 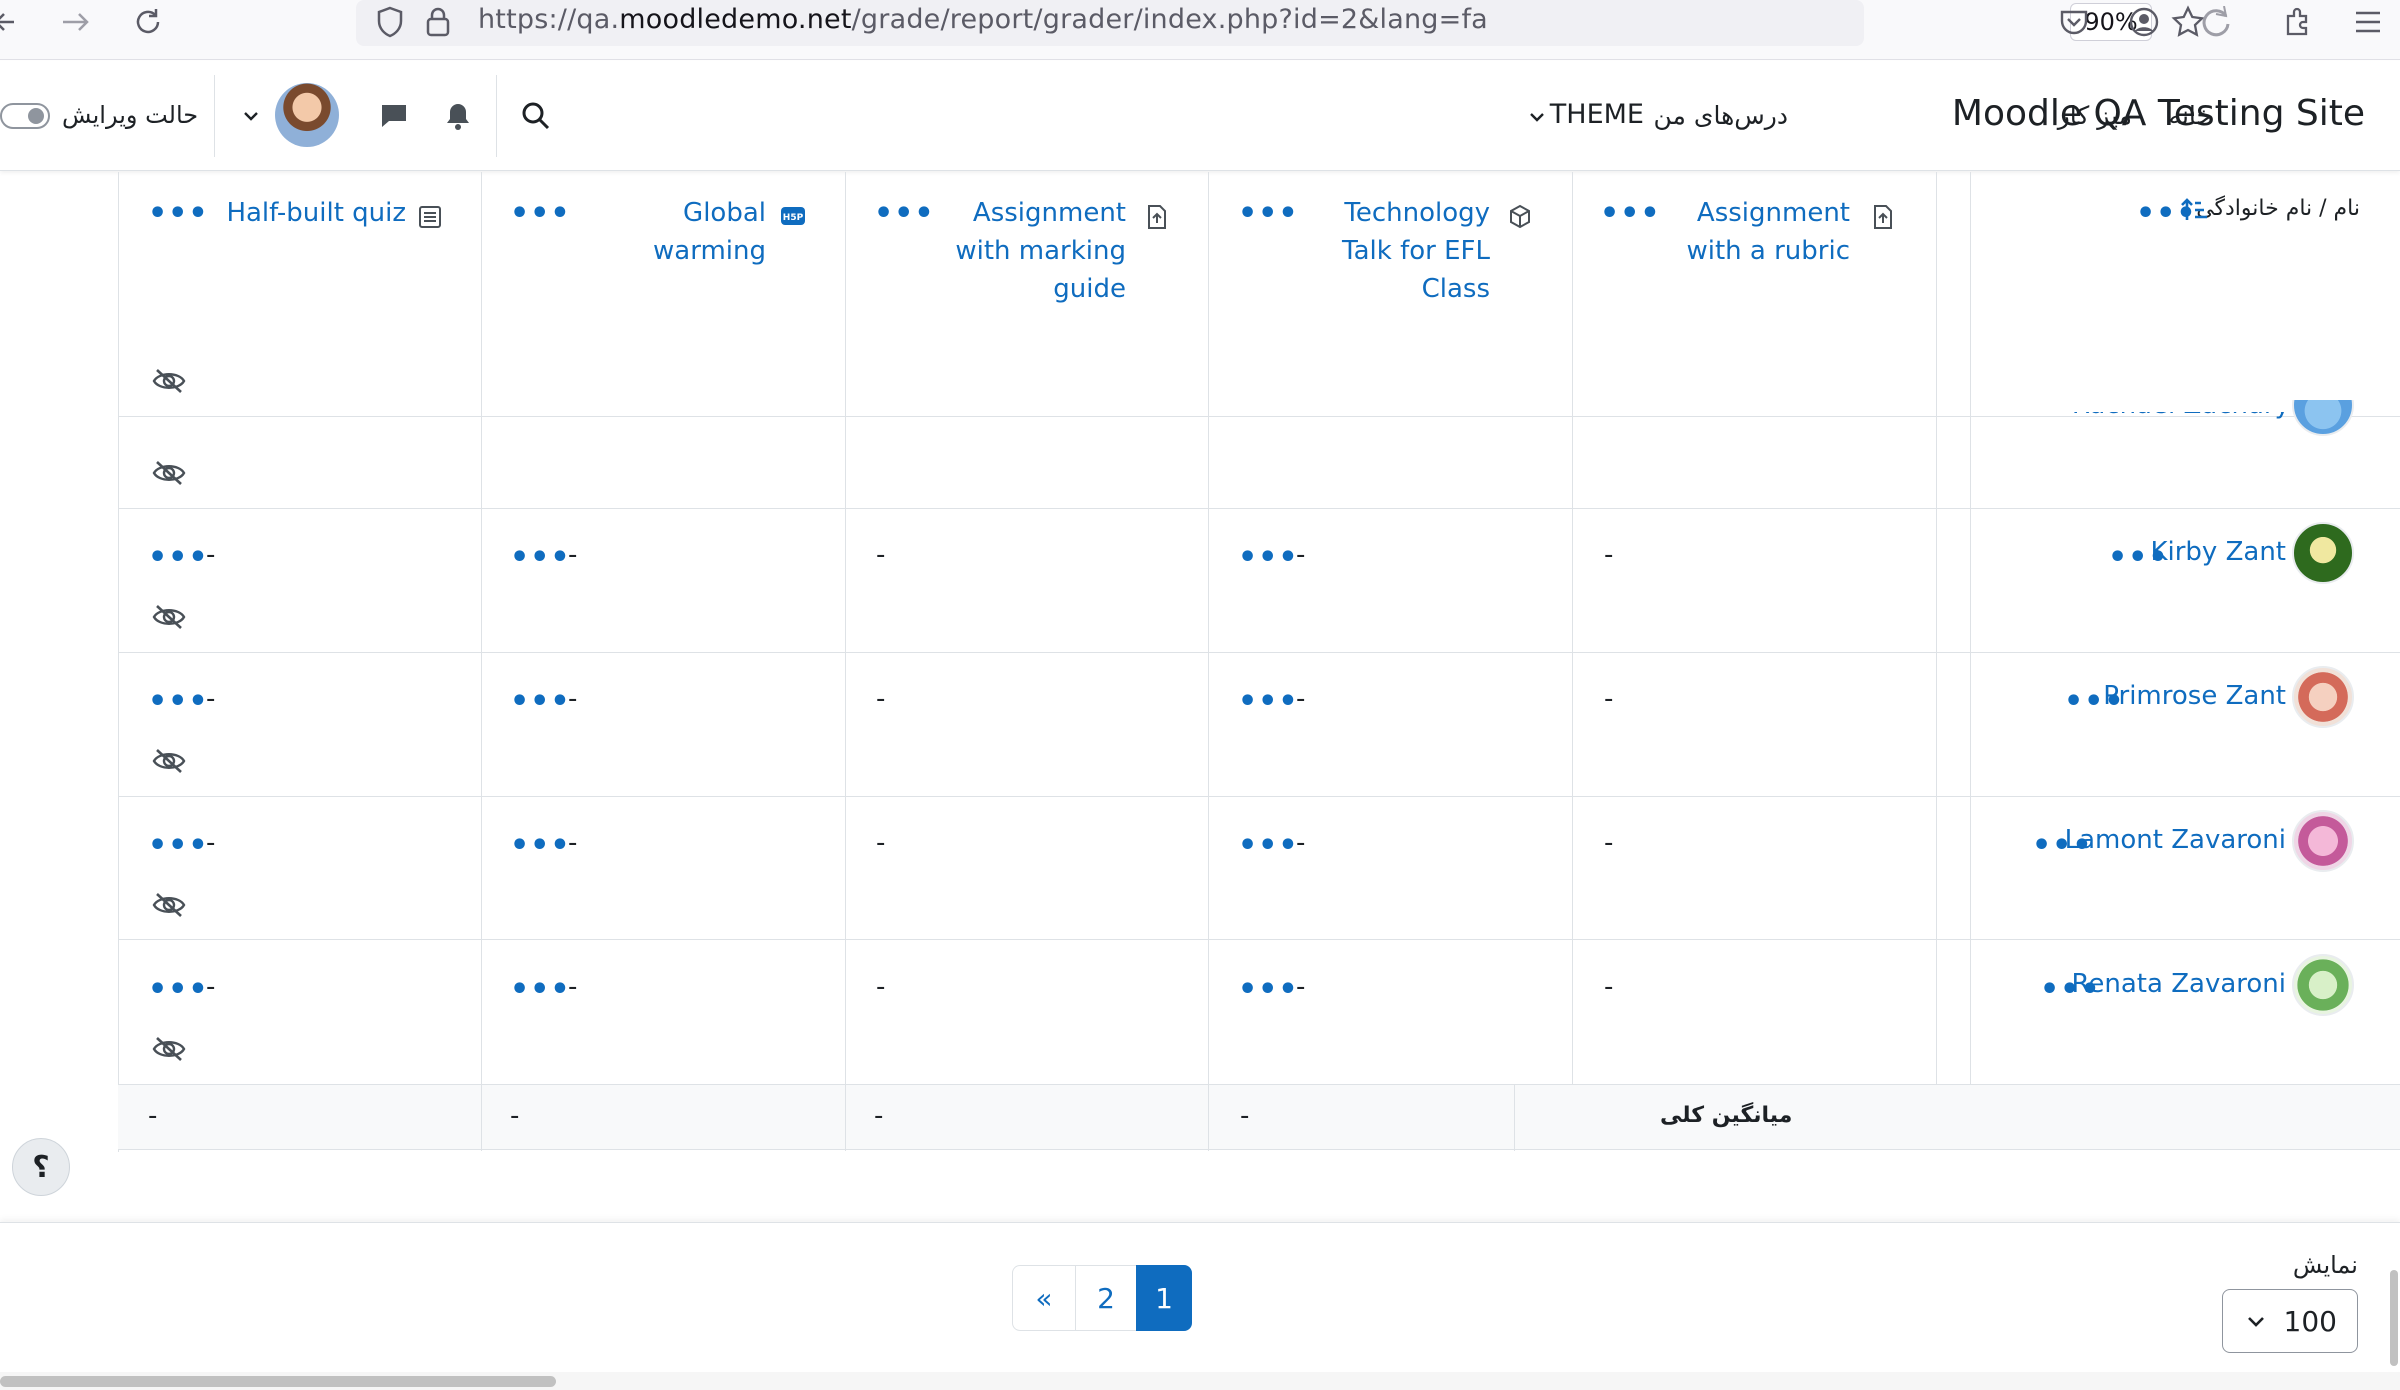 I want to click on package-icon, so click(x=1520, y=219).